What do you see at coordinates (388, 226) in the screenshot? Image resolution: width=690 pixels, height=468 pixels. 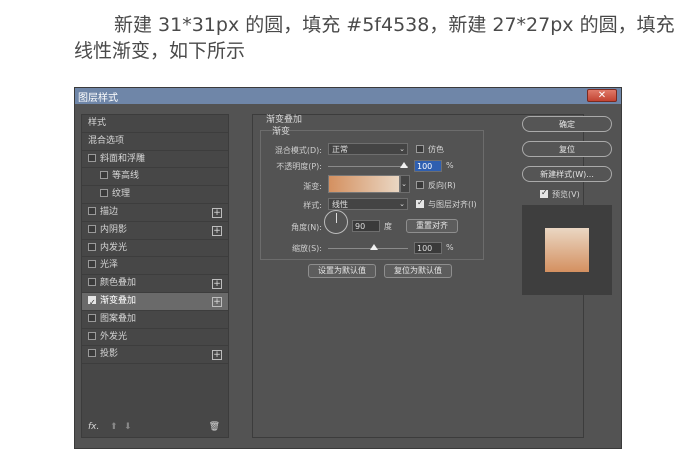 I see `angle-unit: 度` at bounding box center [388, 226].